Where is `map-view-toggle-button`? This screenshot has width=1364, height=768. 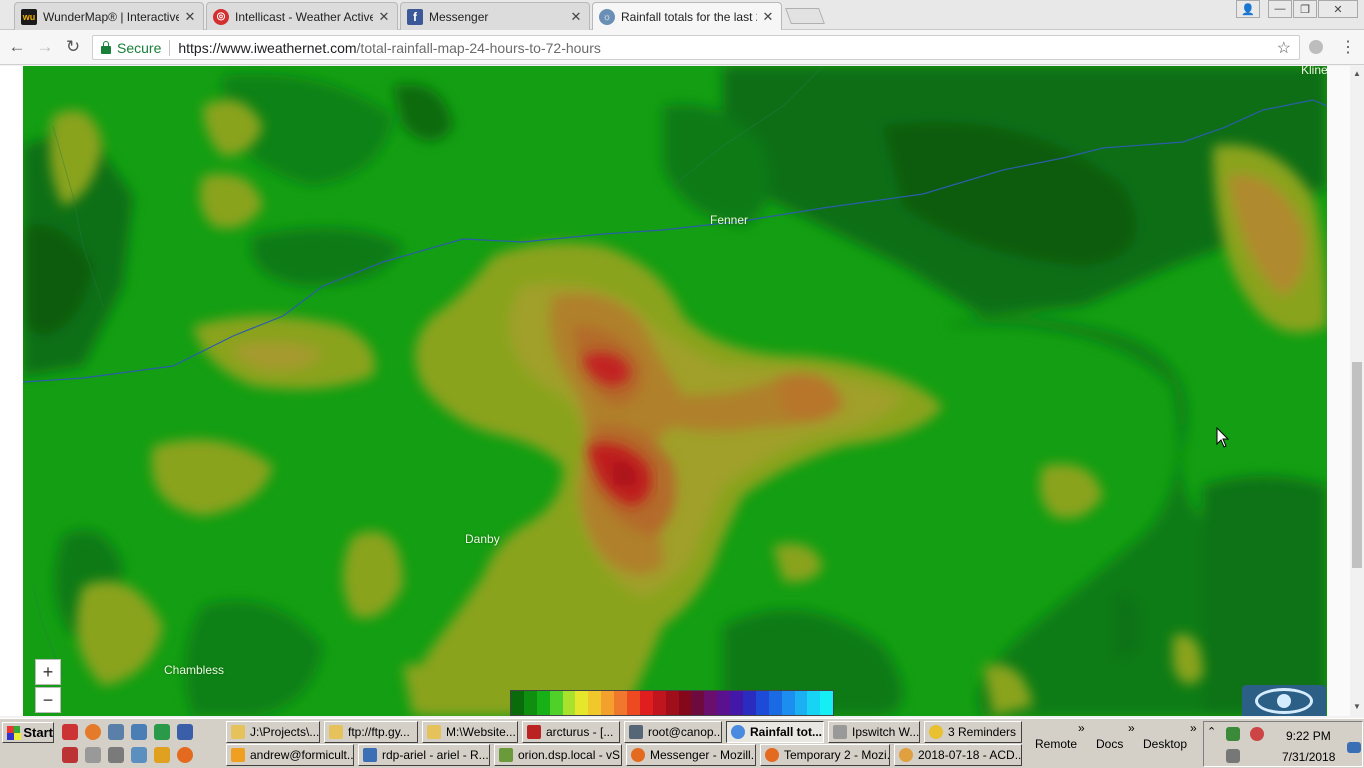 map-view-toggle-button is located at coordinates (1284, 700).